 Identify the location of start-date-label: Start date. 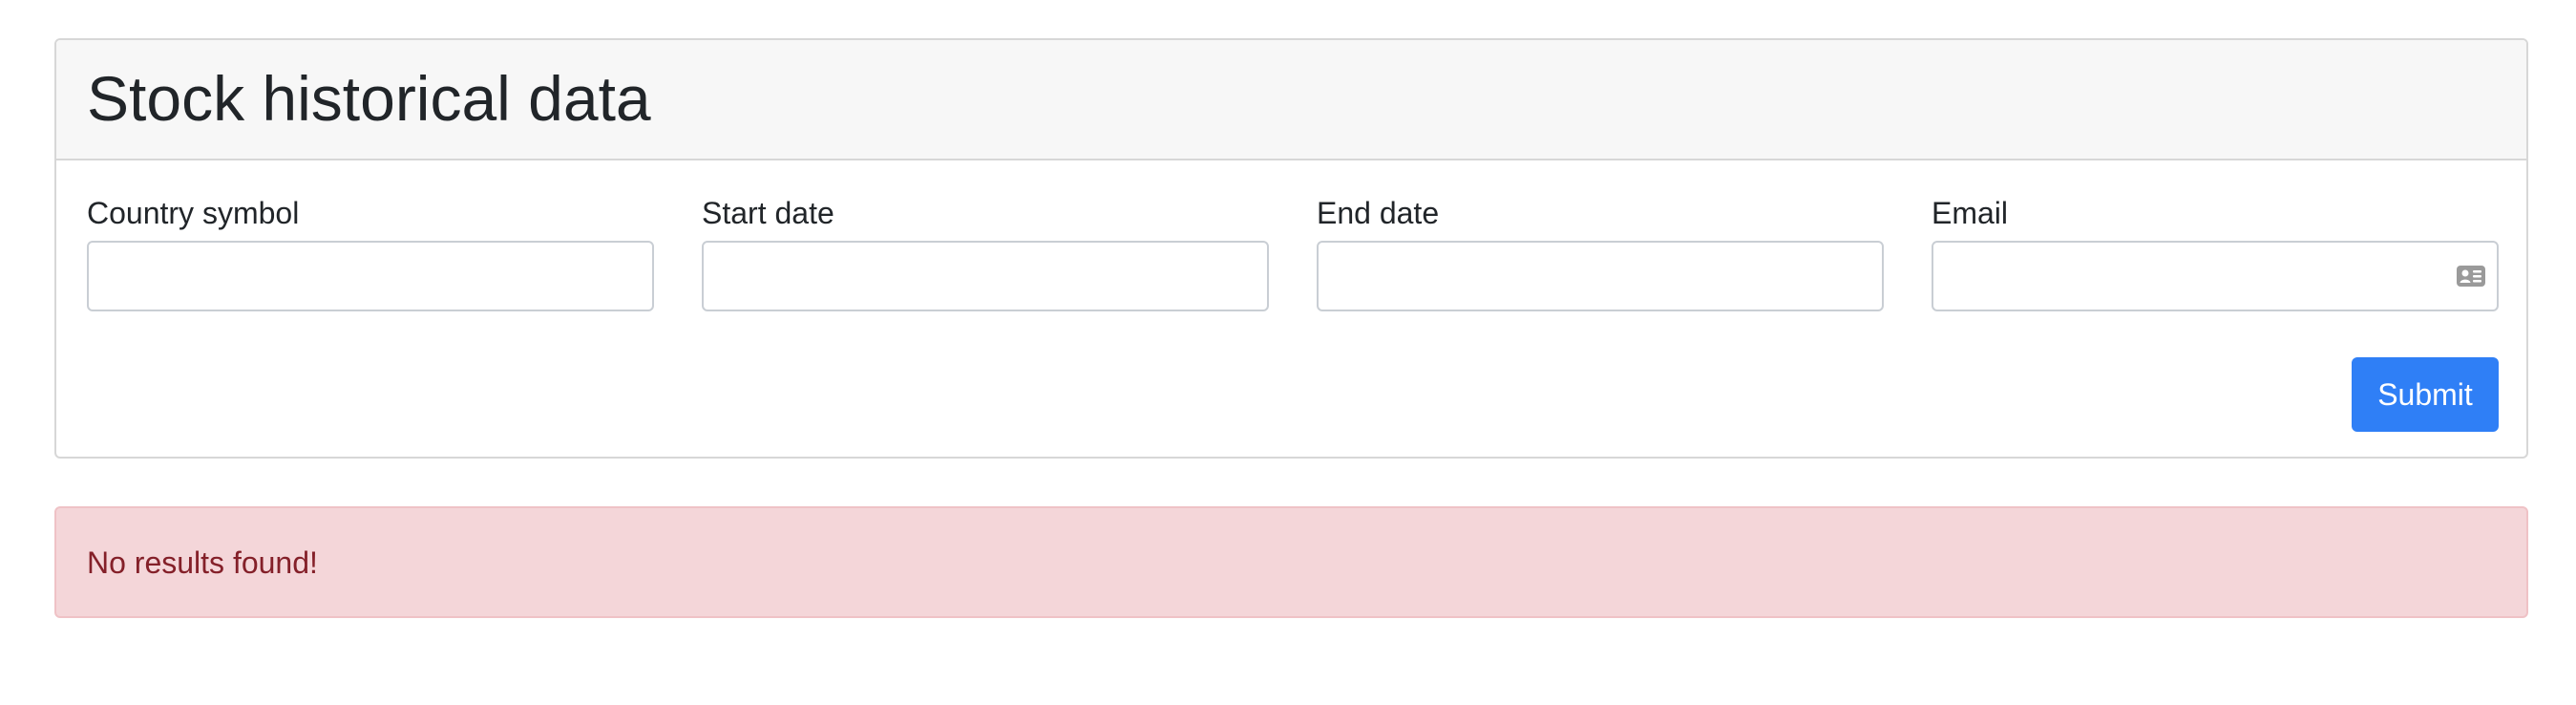
(768, 213).